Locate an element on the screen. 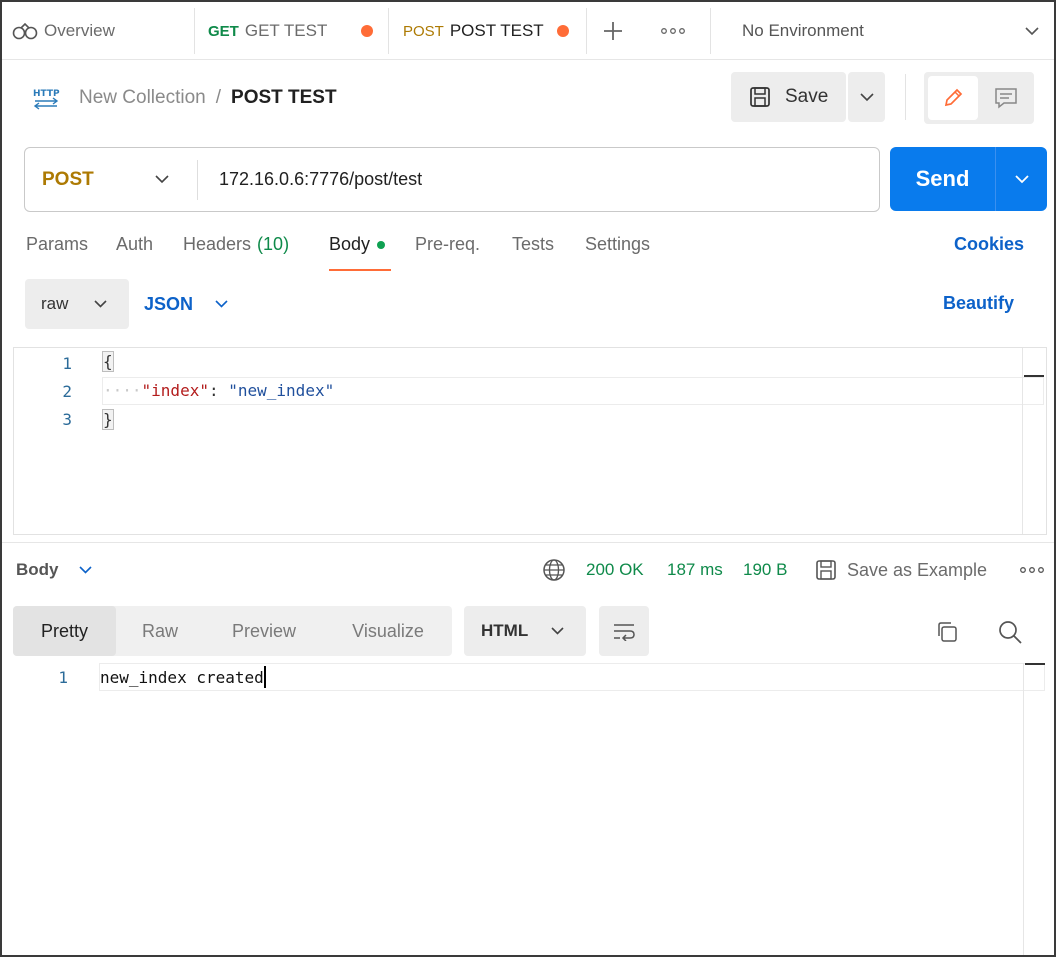 This screenshot has height=957, width=1056. json-value: "new_index" is located at coordinates (281, 390).